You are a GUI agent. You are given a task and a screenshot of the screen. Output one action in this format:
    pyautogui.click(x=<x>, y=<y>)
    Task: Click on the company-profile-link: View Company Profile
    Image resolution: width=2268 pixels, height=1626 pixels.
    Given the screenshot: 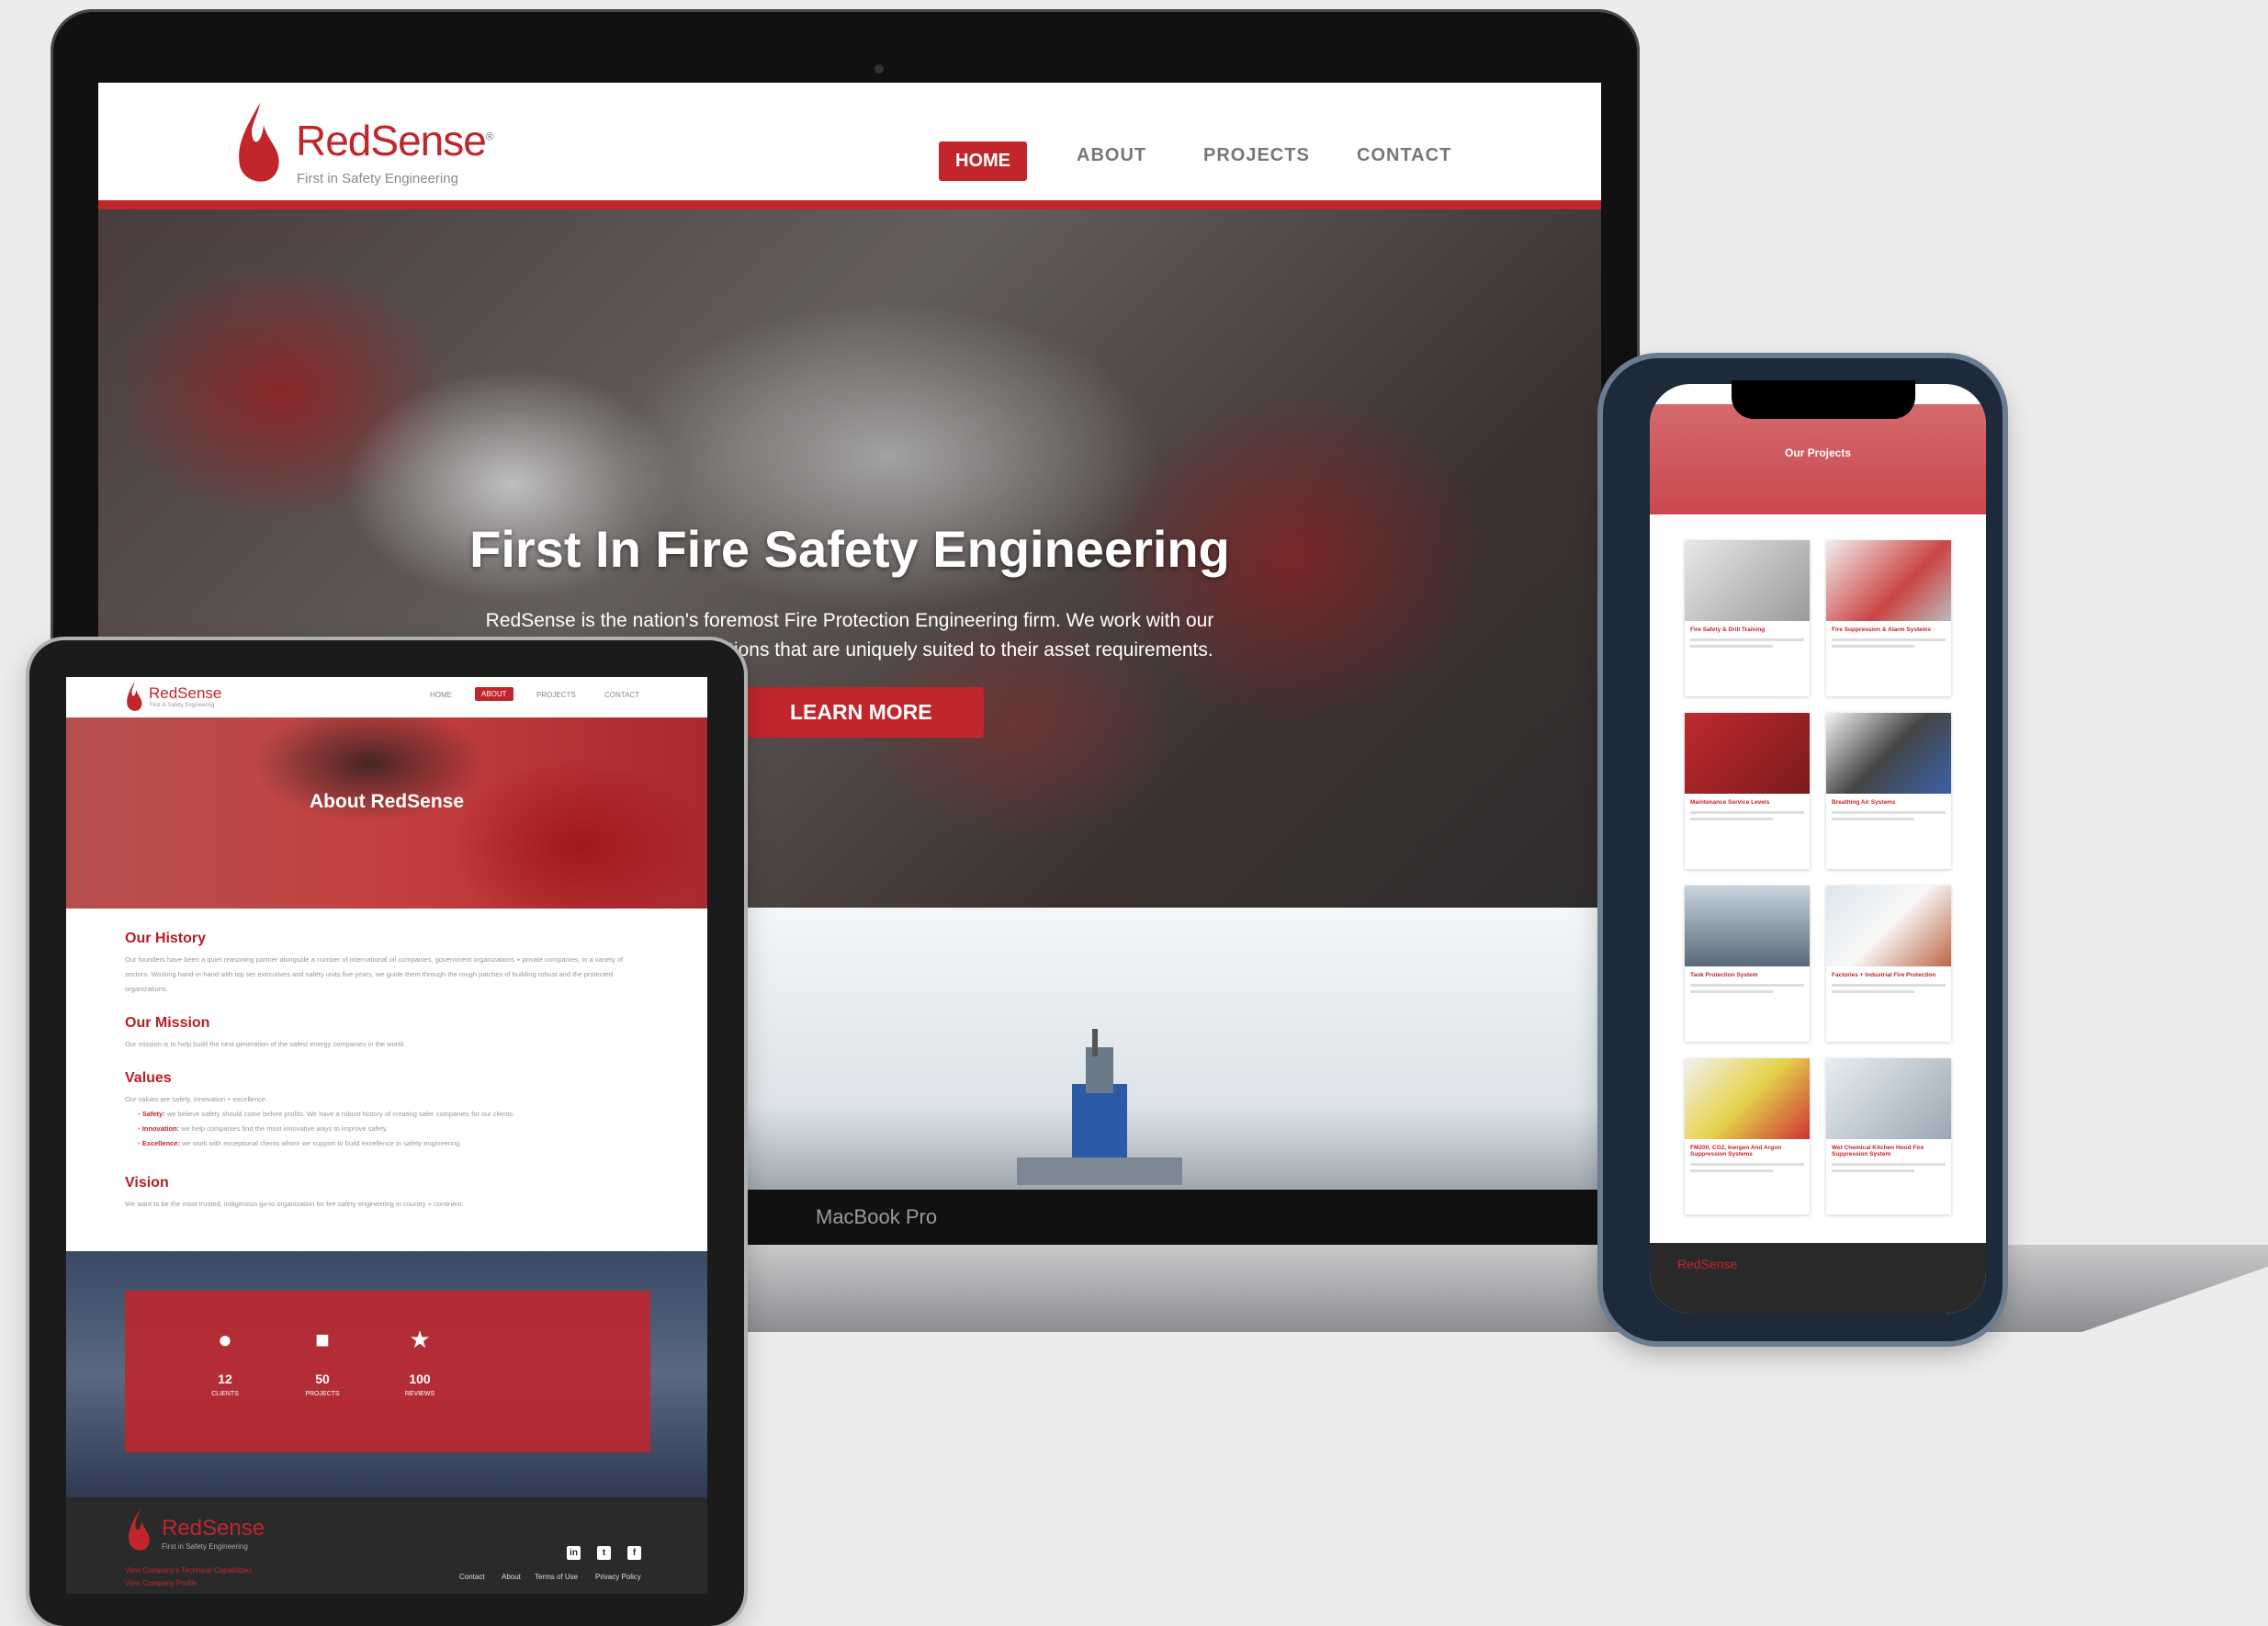 What is the action you would take?
    pyautogui.click(x=161, y=1583)
    